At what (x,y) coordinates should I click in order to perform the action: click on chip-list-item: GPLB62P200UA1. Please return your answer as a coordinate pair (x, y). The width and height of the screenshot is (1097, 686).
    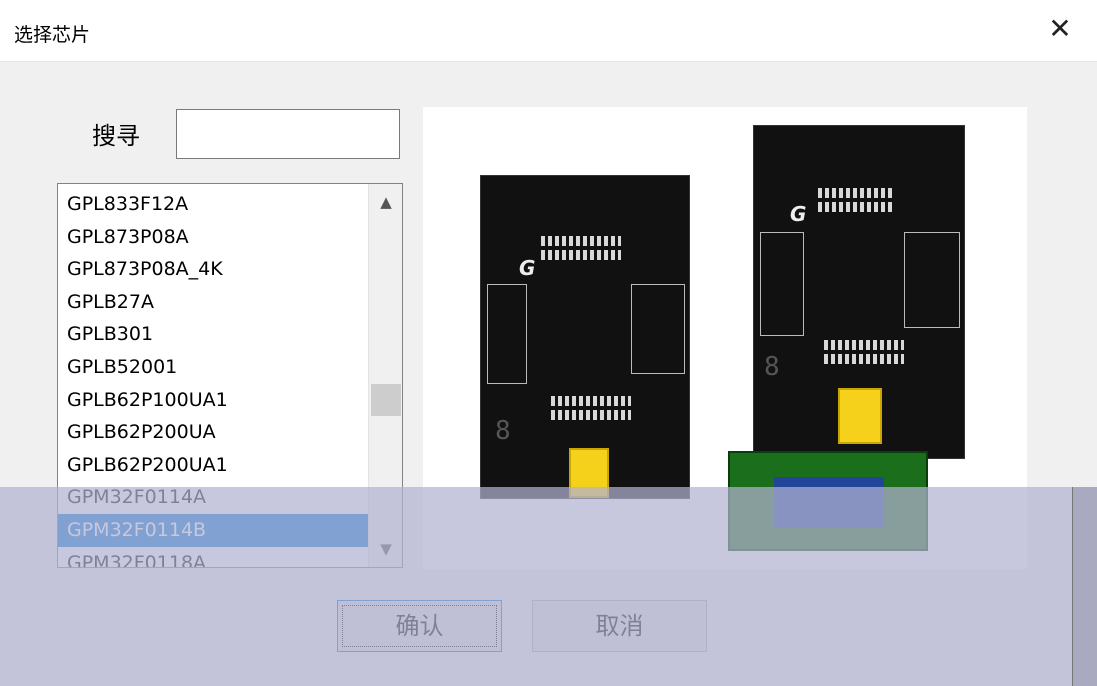
    Looking at the image, I should click on (213, 465).